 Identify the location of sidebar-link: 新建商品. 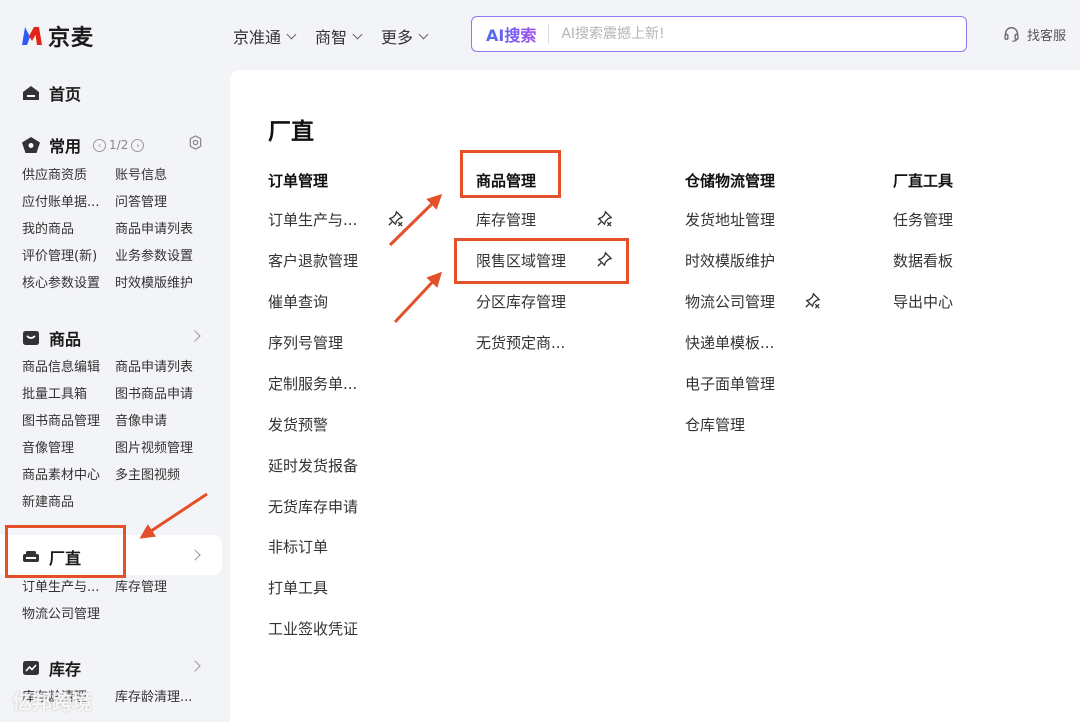
(68, 503).